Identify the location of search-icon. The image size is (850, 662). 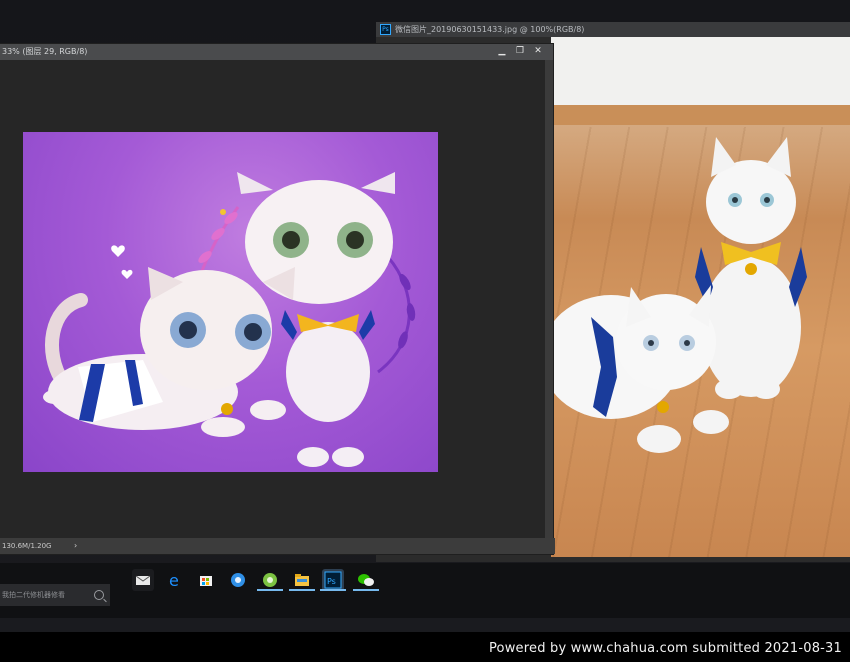
(99, 595).